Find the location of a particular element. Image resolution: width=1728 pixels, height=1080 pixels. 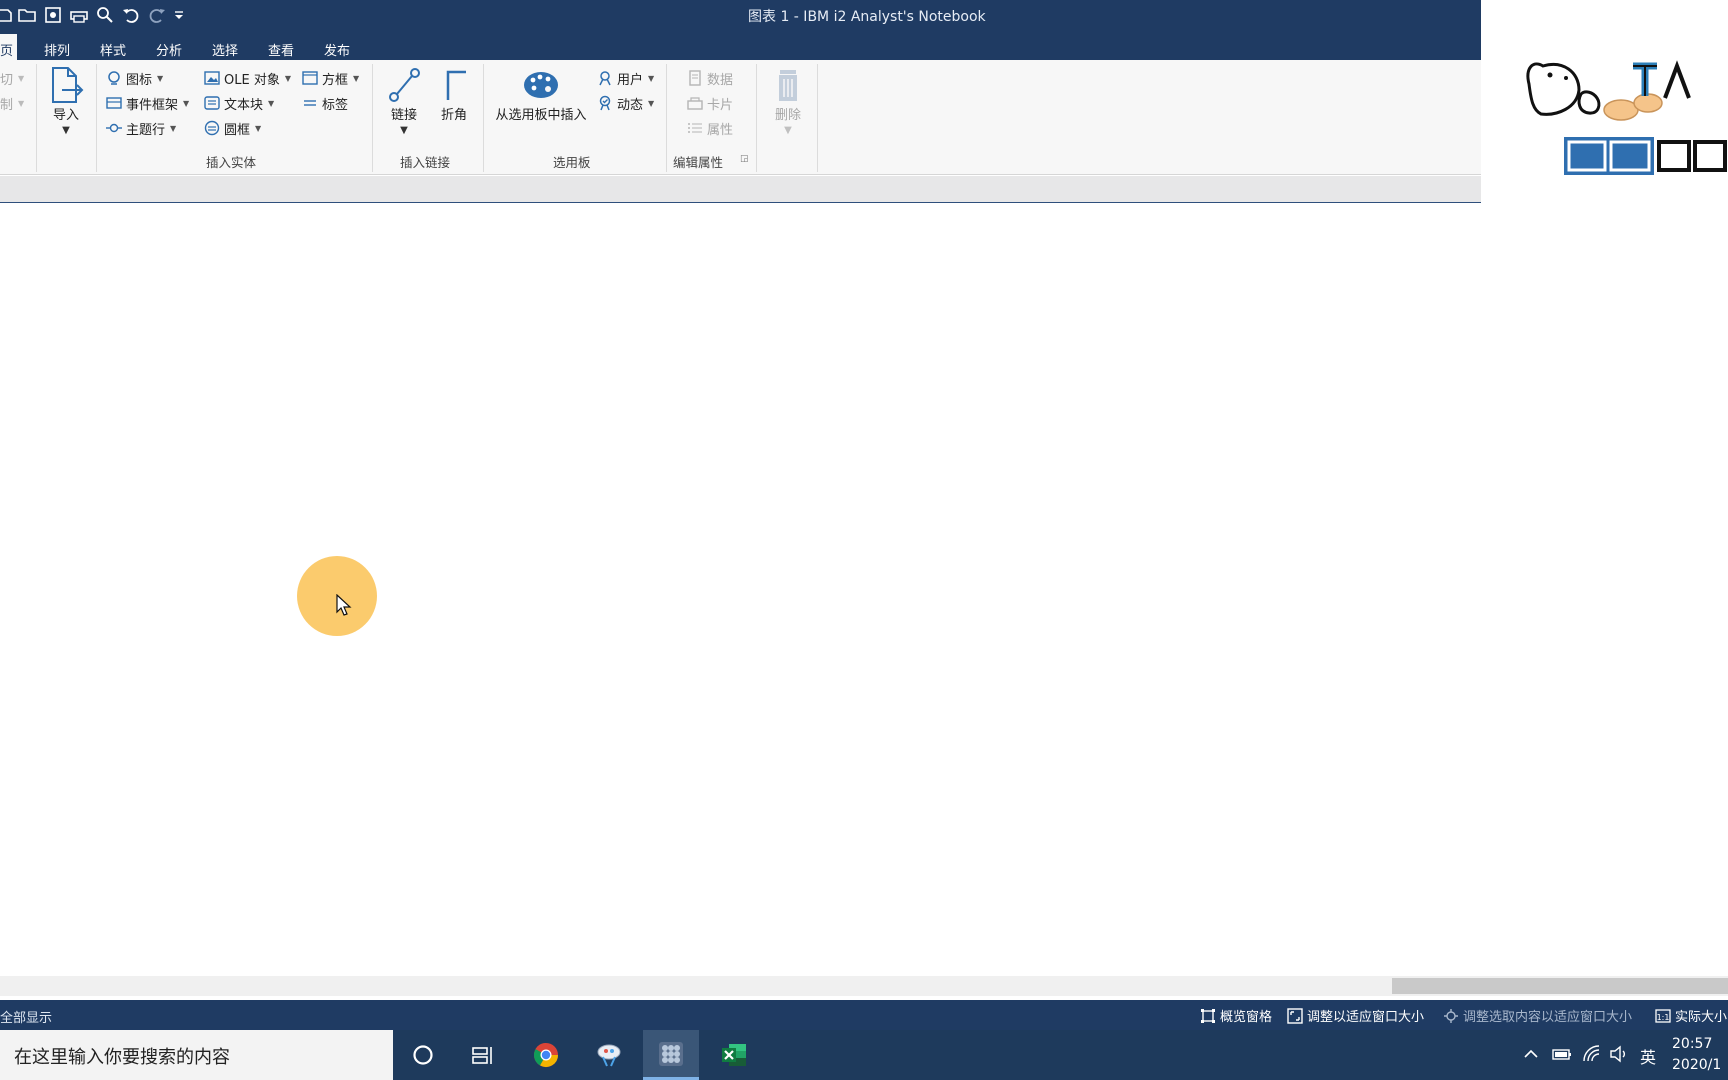

cut-button: 切 ▼ is located at coordinates (12, 78).